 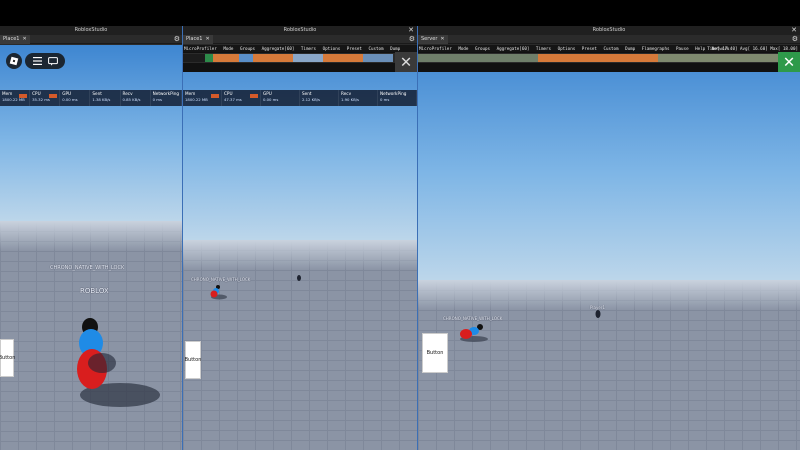 I want to click on stat-cpu: CPU 35.32 ms, so click(x=45, y=98).